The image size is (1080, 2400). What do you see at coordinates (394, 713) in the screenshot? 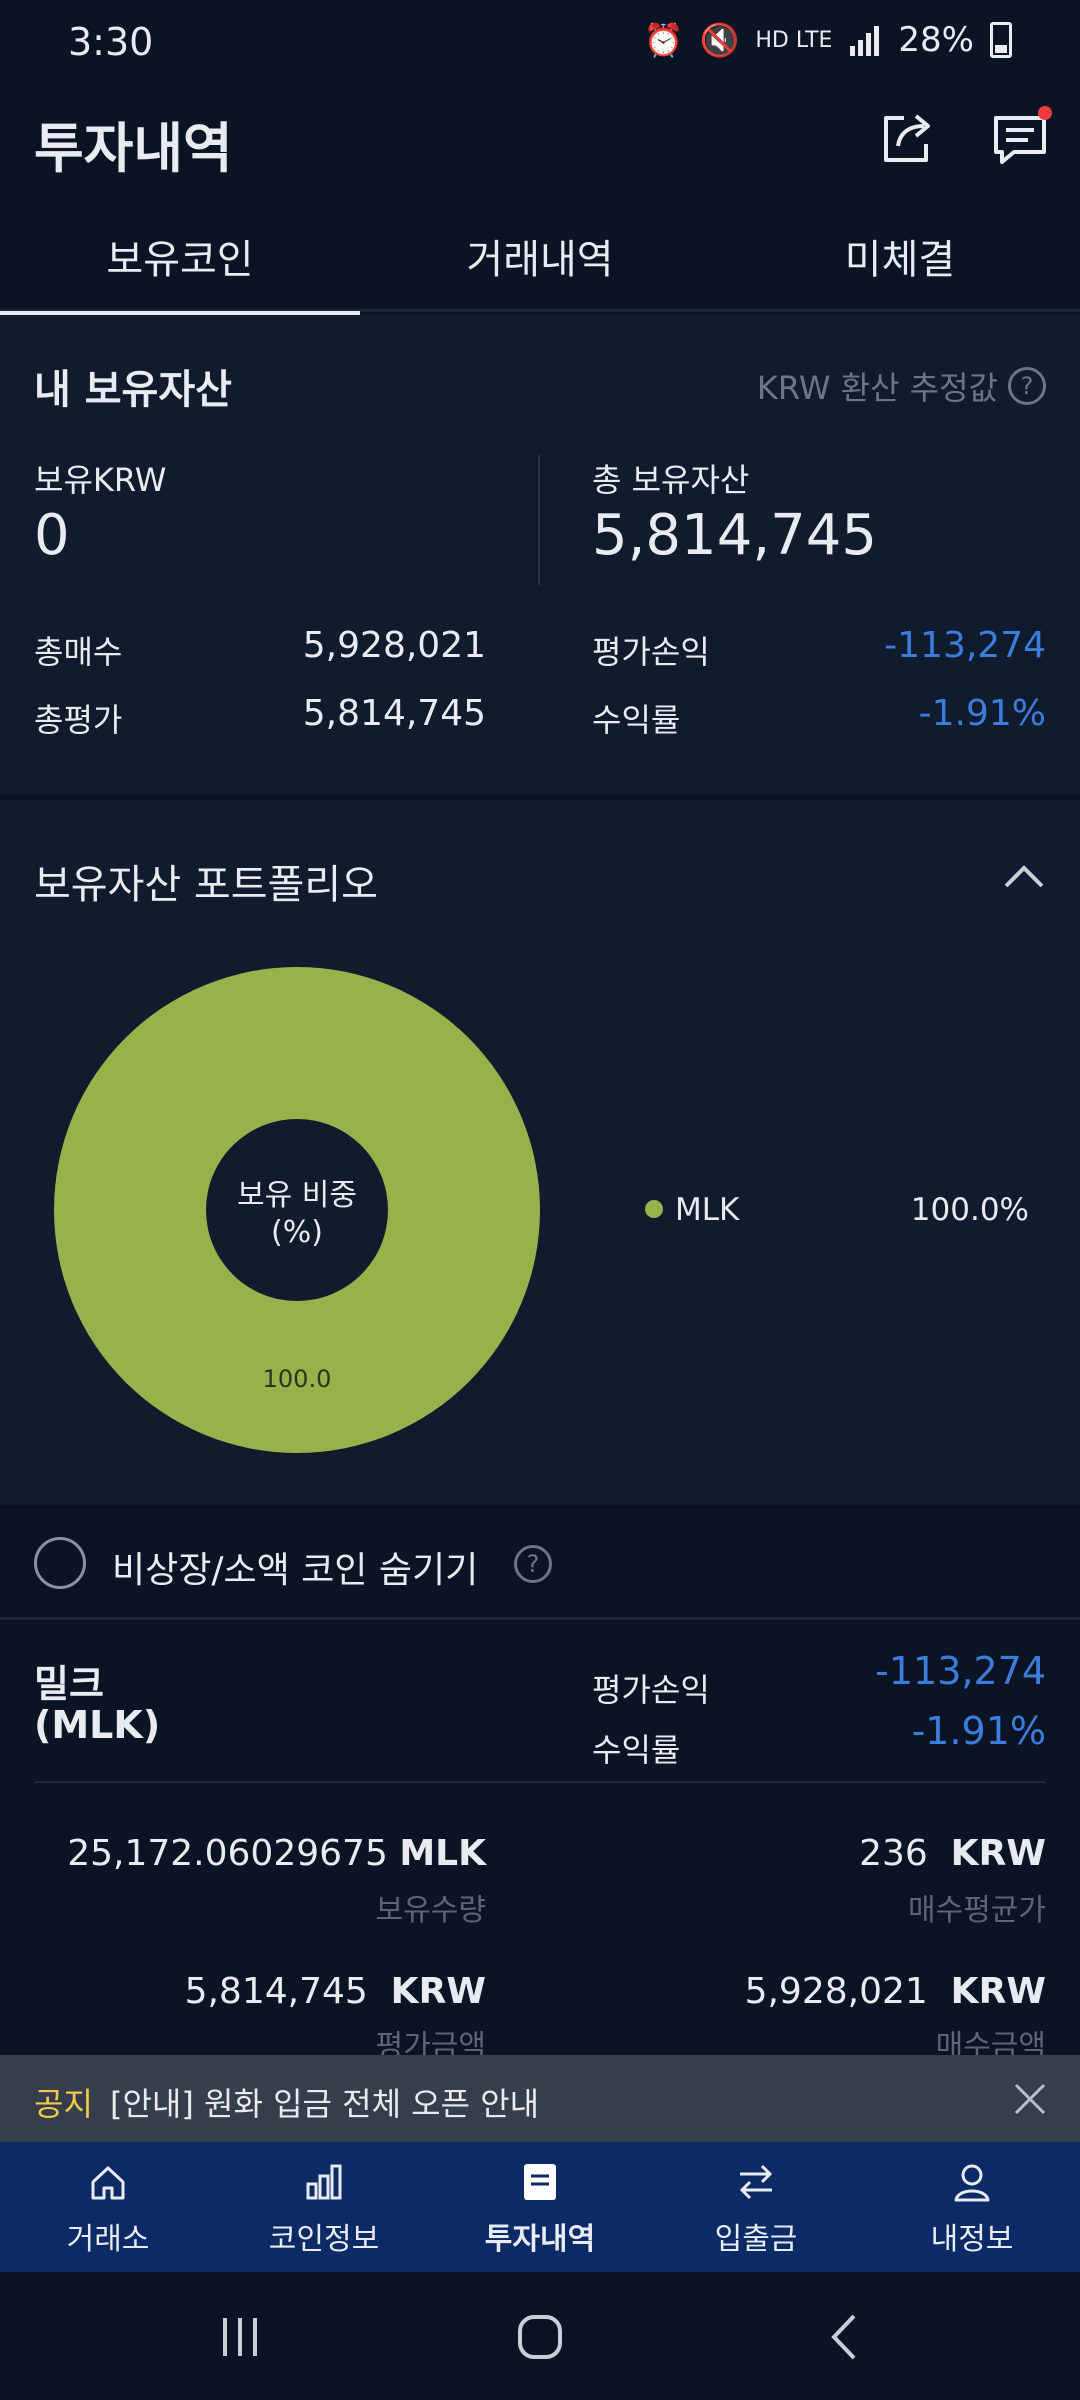
I see `total-eval-value: 5,814,745` at bounding box center [394, 713].